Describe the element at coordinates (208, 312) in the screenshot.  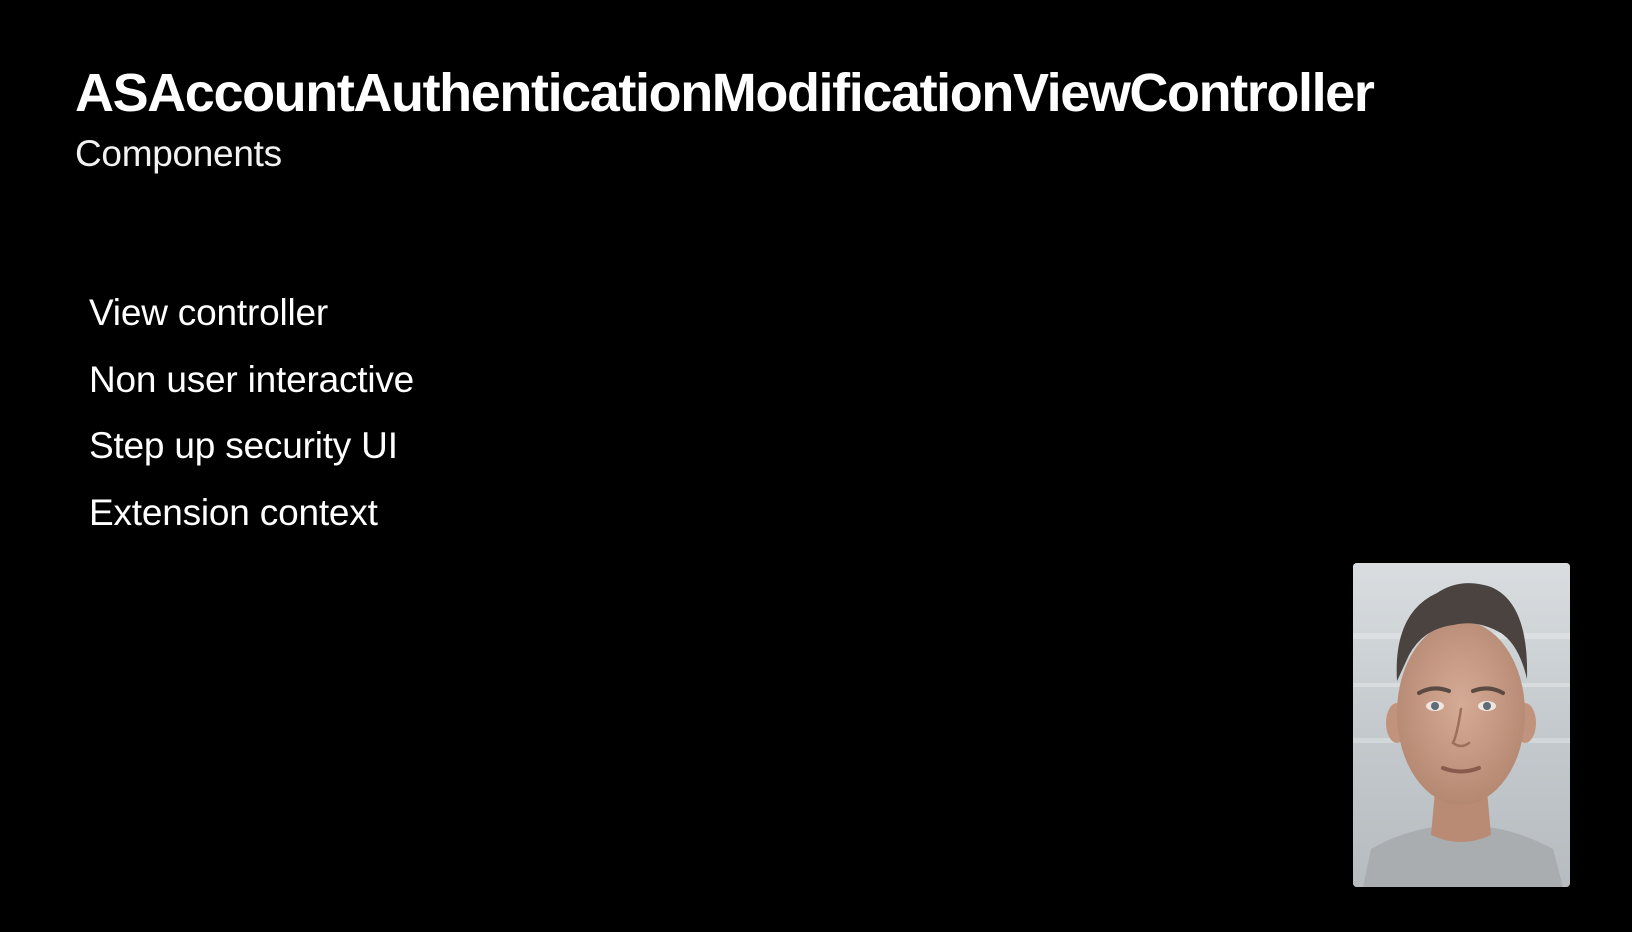
I see `bullet-item: View controller` at that location.